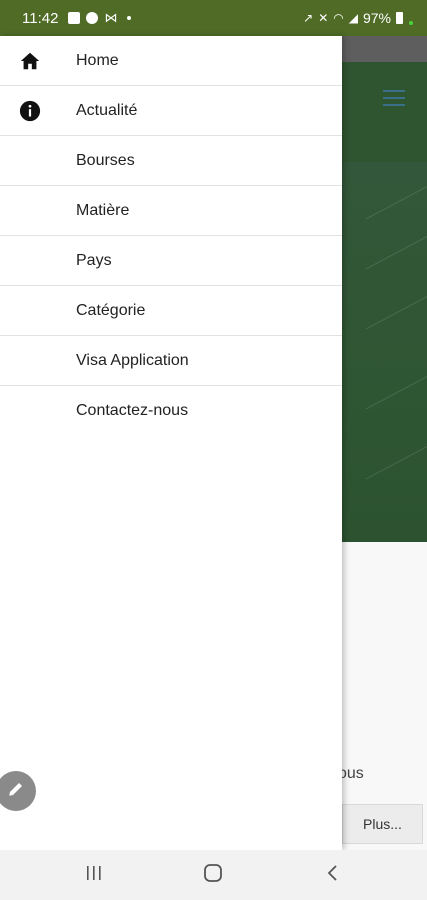  Describe the element at coordinates (323, 18) in the screenshot. I see `mute-icon: ✕` at that location.